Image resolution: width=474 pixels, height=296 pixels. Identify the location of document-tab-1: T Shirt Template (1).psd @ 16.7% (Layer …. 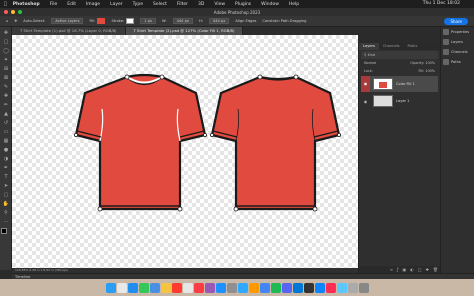
(69, 31).